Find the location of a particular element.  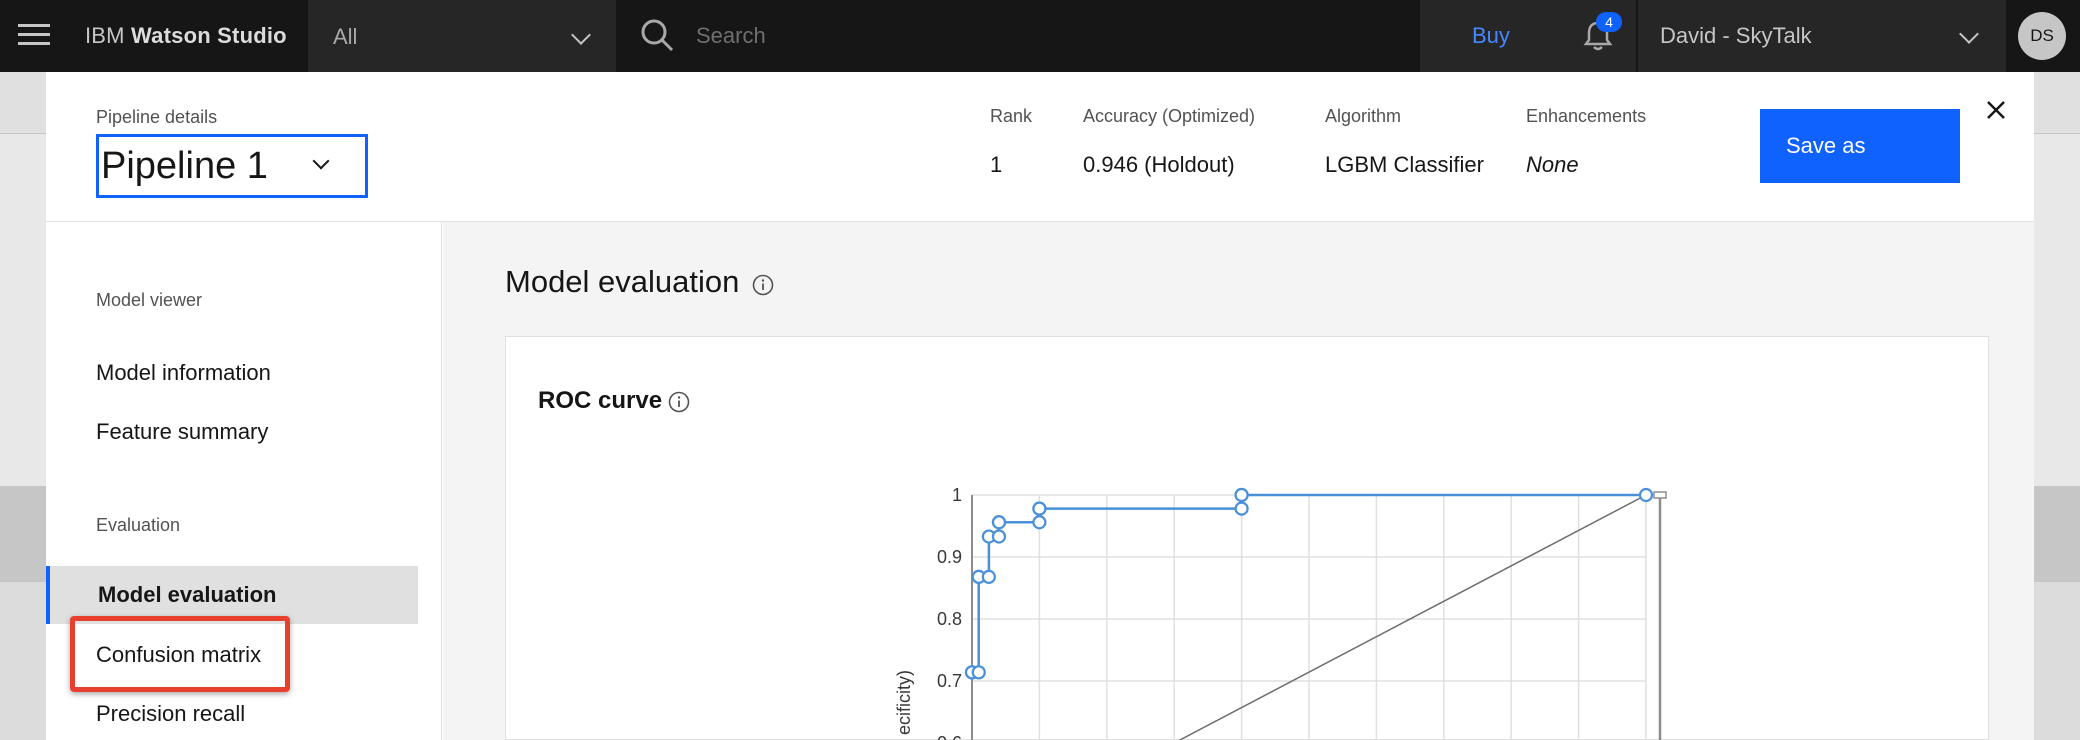

y-tick-label: 0.6 is located at coordinates (949, 736).